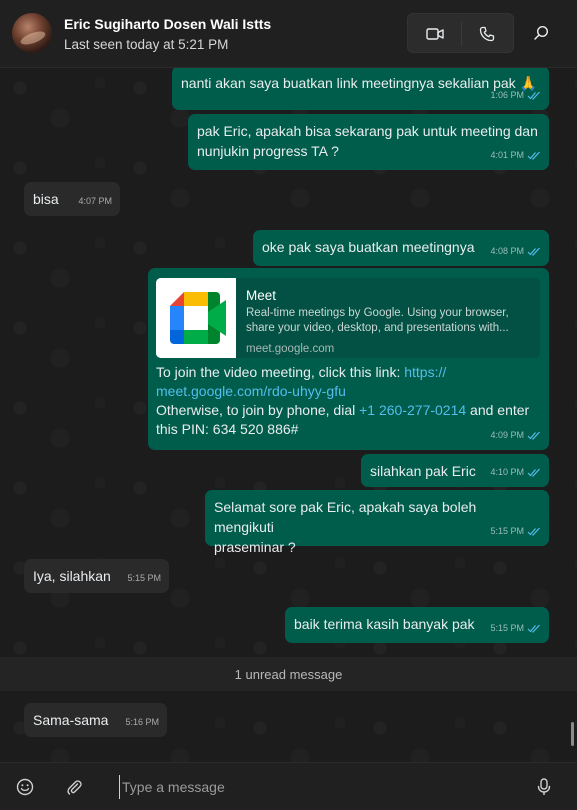 Image resolution: width=577 pixels, height=810 pixels. I want to click on emoji-button, so click(25, 787).